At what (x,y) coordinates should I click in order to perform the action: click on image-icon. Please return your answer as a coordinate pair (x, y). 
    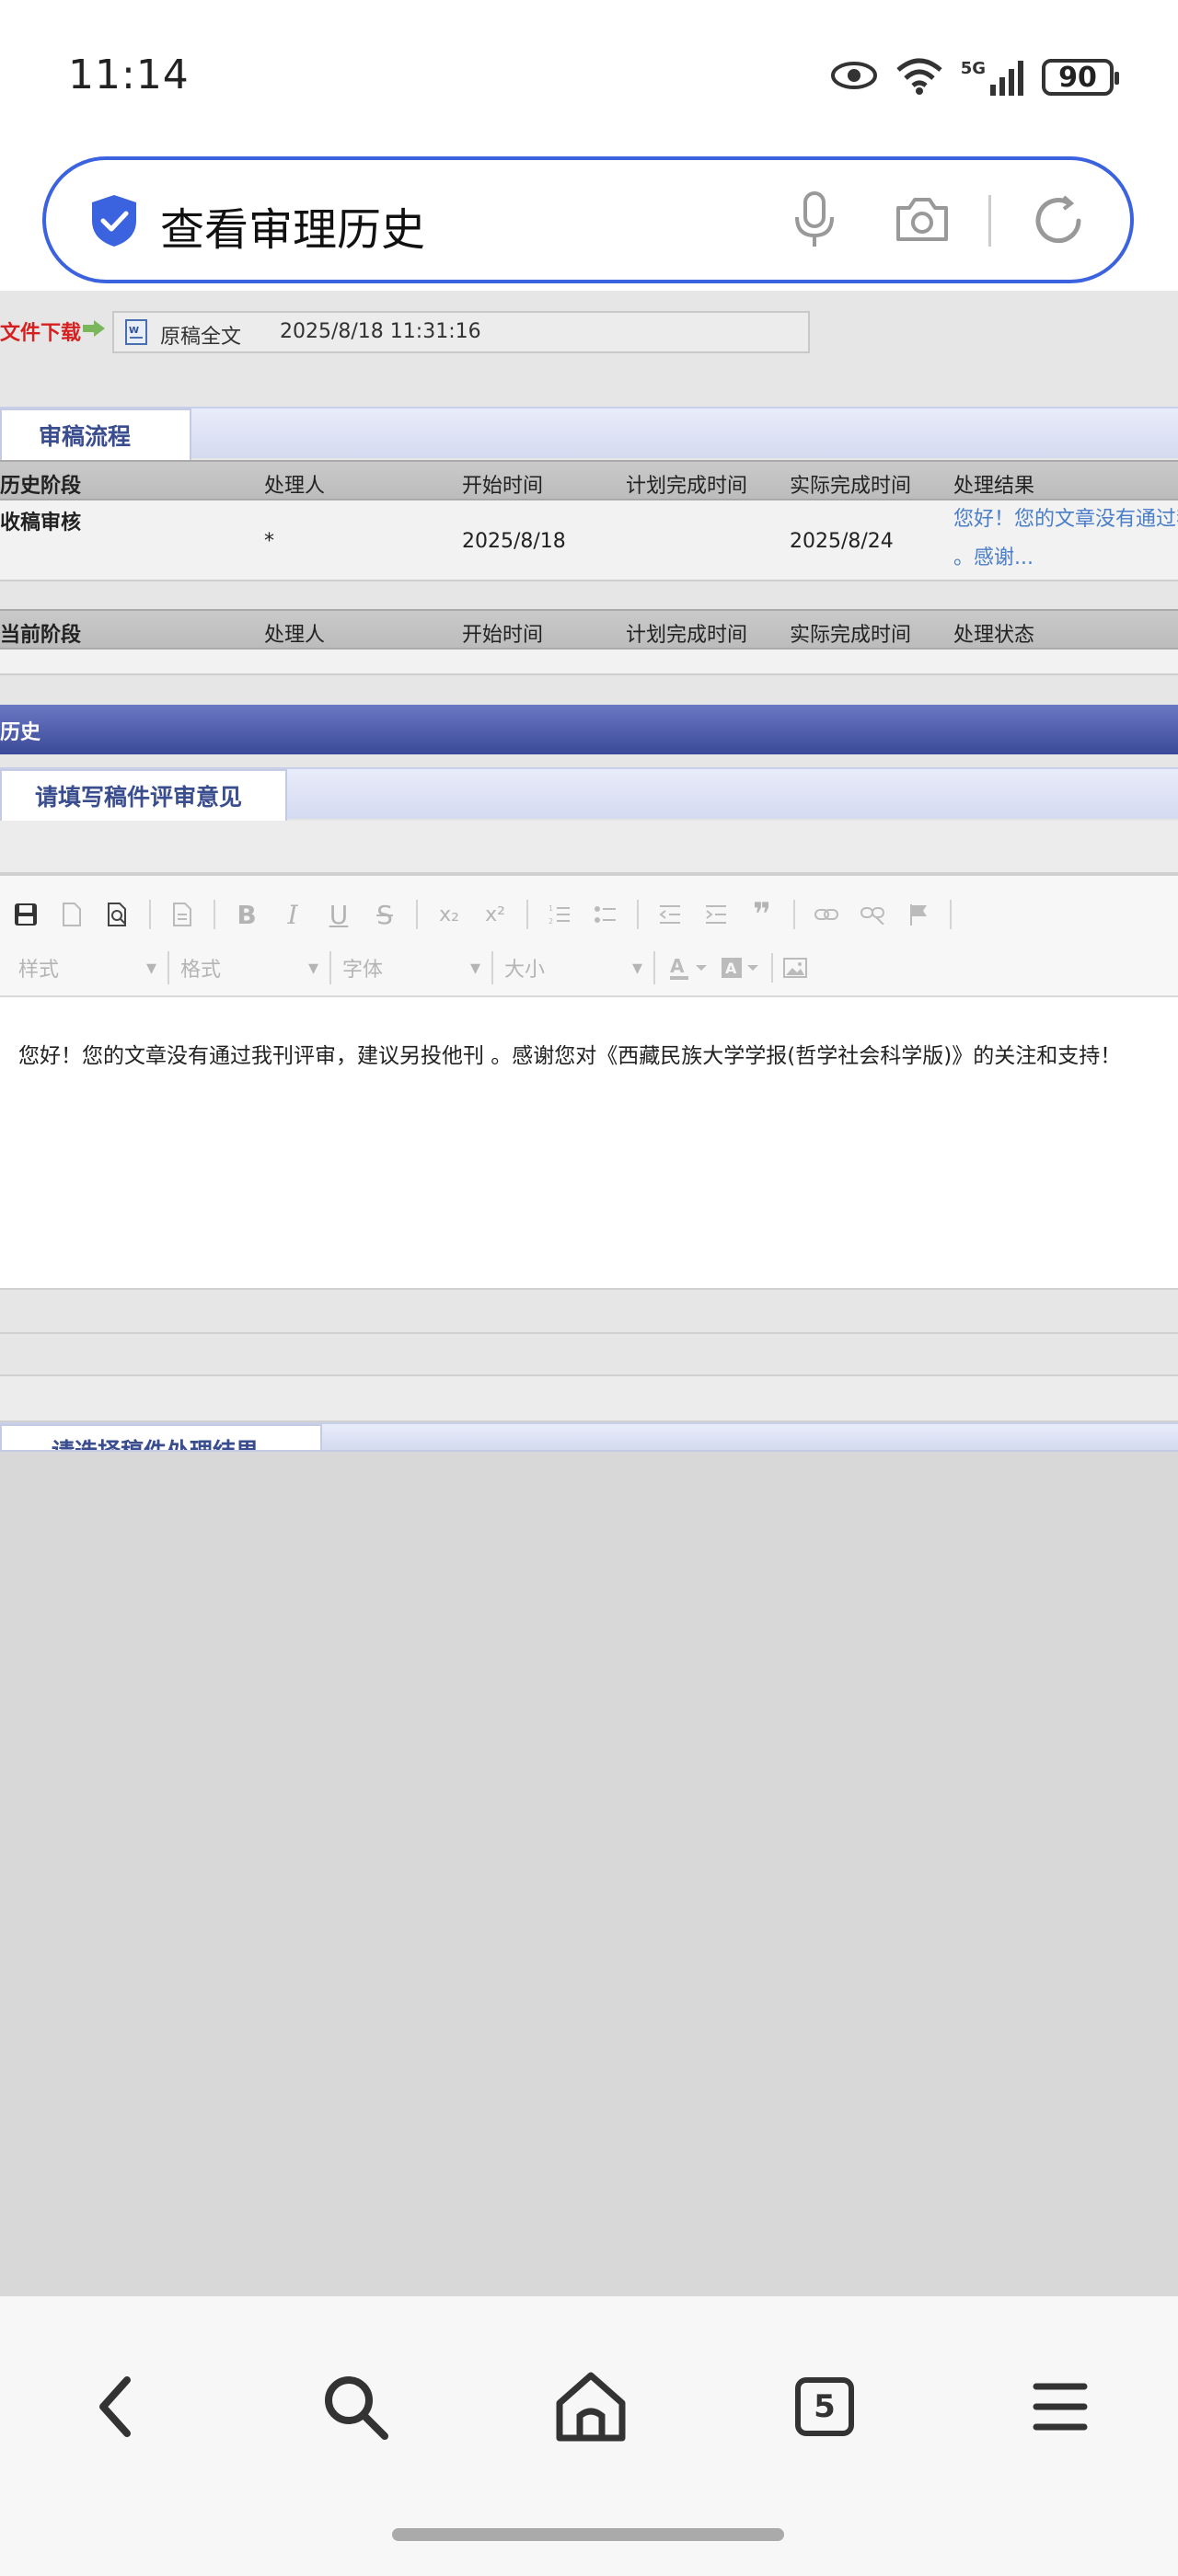
    Looking at the image, I should click on (795, 968).